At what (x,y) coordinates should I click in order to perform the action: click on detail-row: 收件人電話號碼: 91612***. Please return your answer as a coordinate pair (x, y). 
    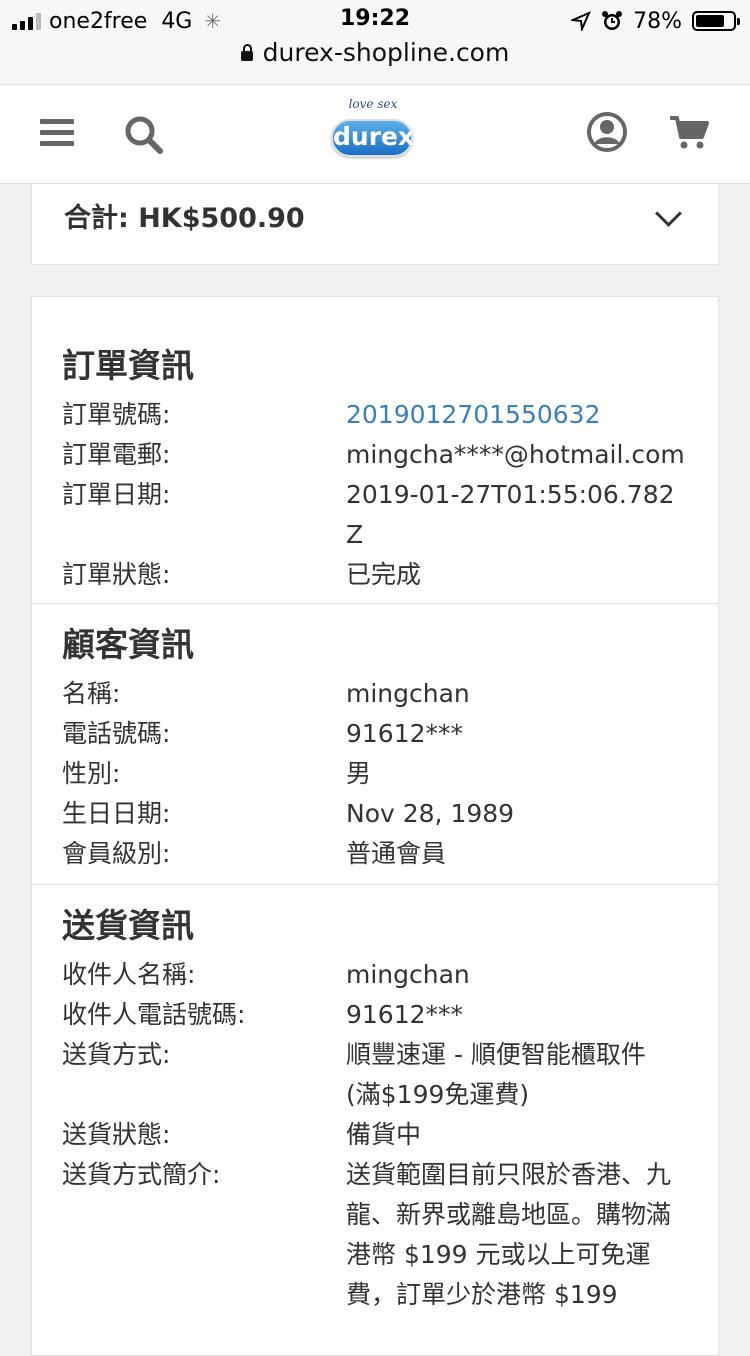
    Looking at the image, I should click on (375, 1015).